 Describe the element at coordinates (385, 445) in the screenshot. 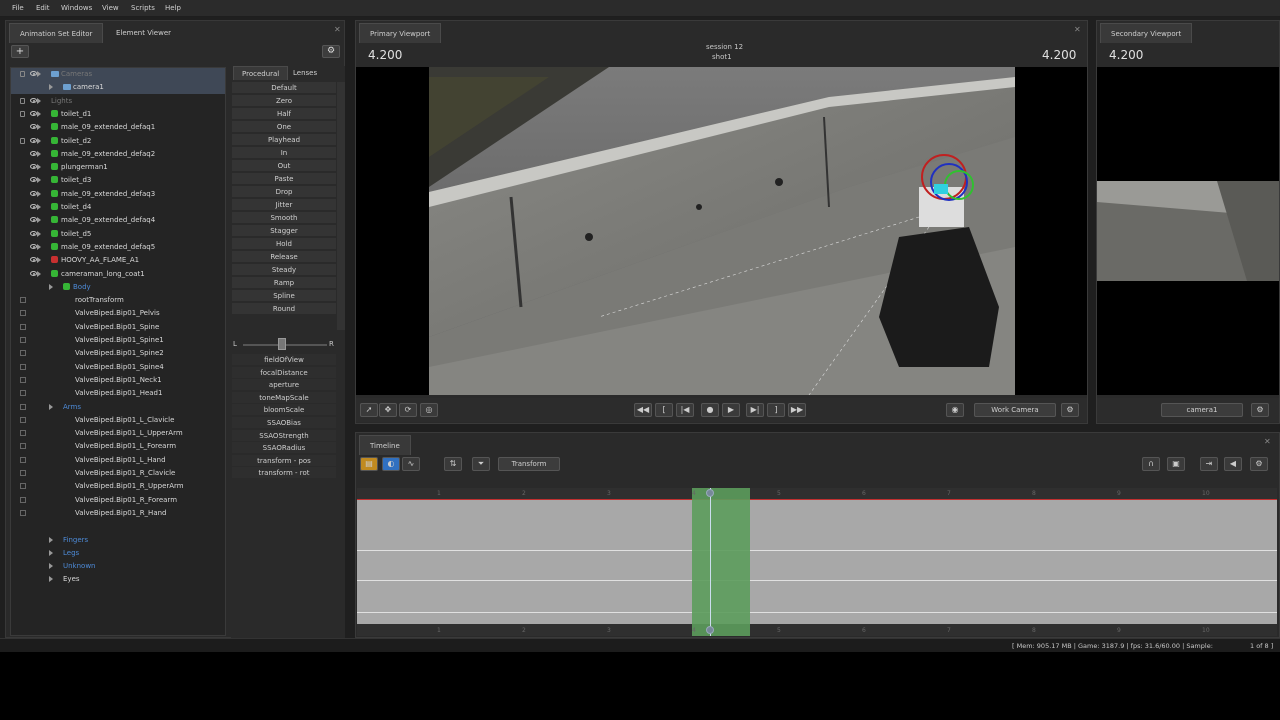

I see `tab-timeline: Timeline` at that location.